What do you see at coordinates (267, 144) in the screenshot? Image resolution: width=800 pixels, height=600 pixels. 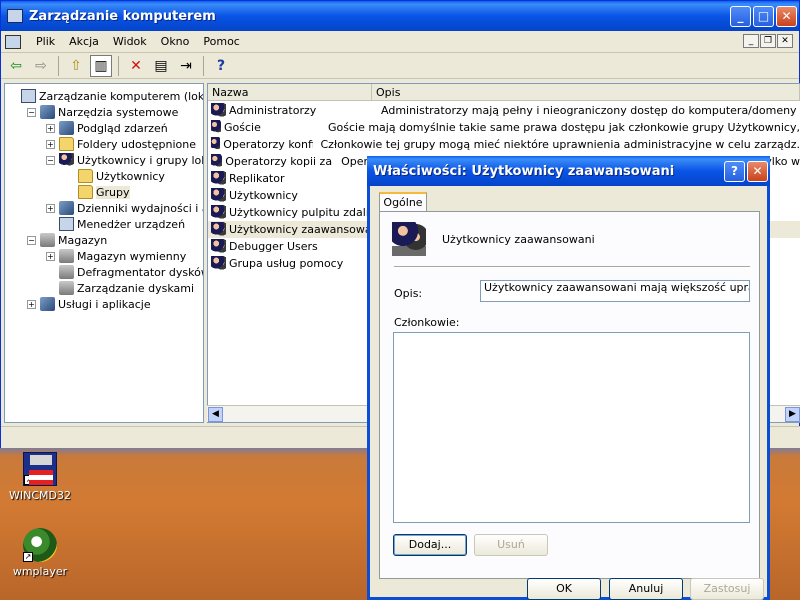 I see `group-name-cell: Operatorzy konfiguracji sieci` at bounding box center [267, 144].